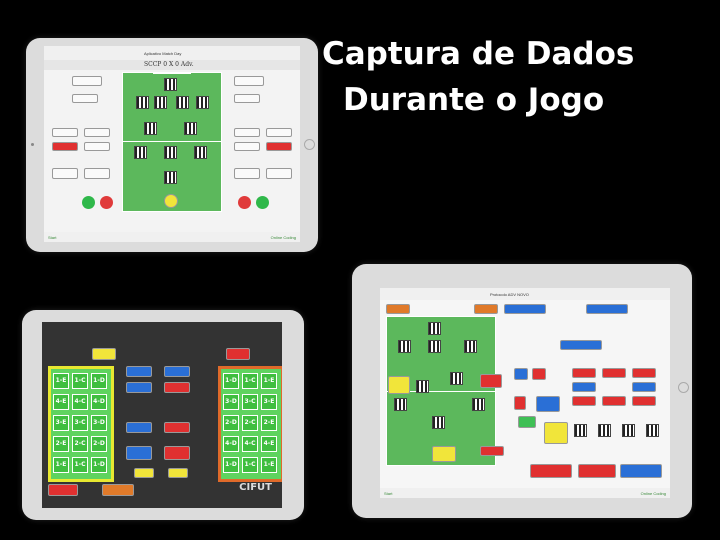 The height and width of the screenshot is (540, 720). Describe the element at coordinates (171, 201) in the screenshot. I see `goalkeeper-marker` at that location.